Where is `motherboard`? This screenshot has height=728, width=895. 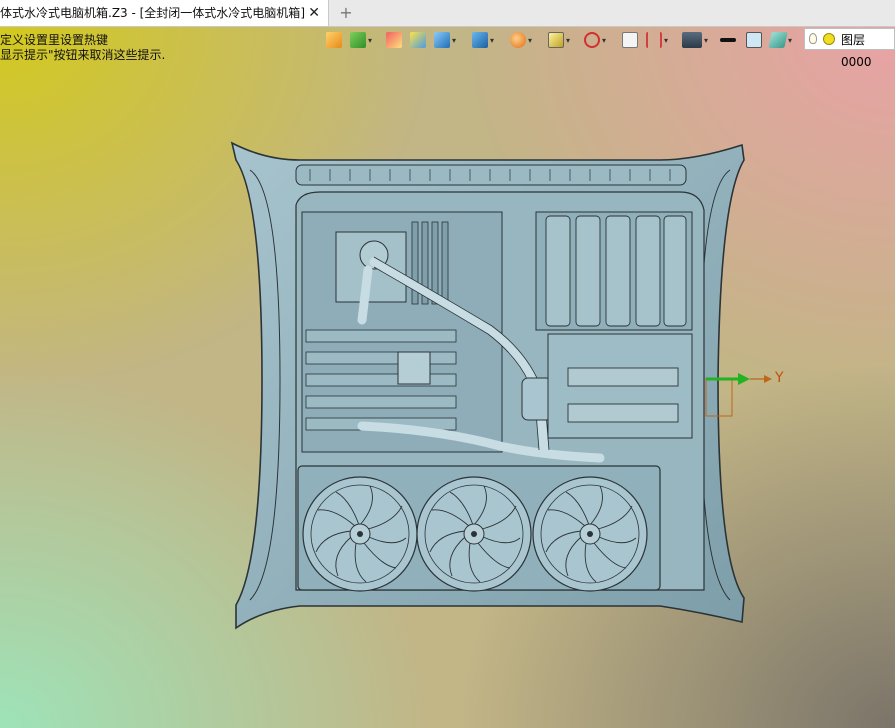
motherboard is located at coordinates (402, 332).